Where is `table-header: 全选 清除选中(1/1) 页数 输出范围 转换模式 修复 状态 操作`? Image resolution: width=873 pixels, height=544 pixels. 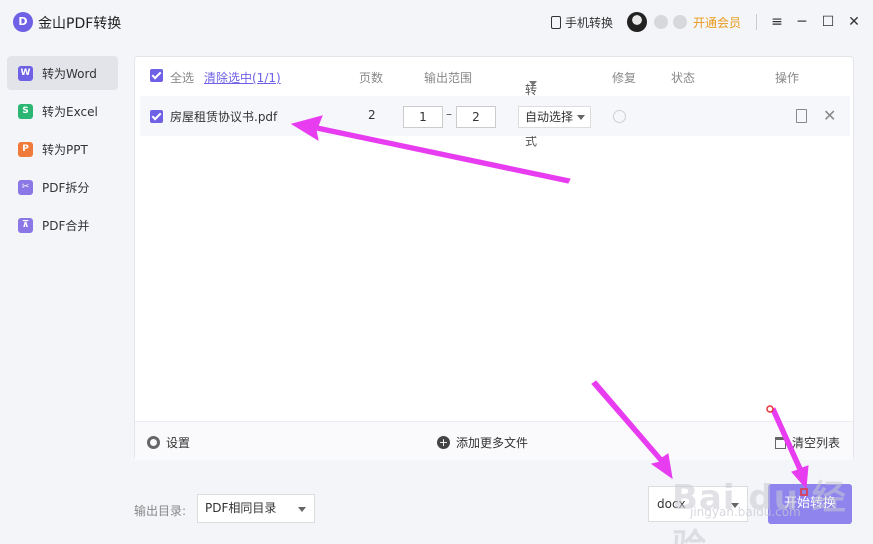
table-header: 全选 清除选中(1/1) 页数 输出范围 转换模式 修复 状态 操作 is located at coordinates (494, 102).